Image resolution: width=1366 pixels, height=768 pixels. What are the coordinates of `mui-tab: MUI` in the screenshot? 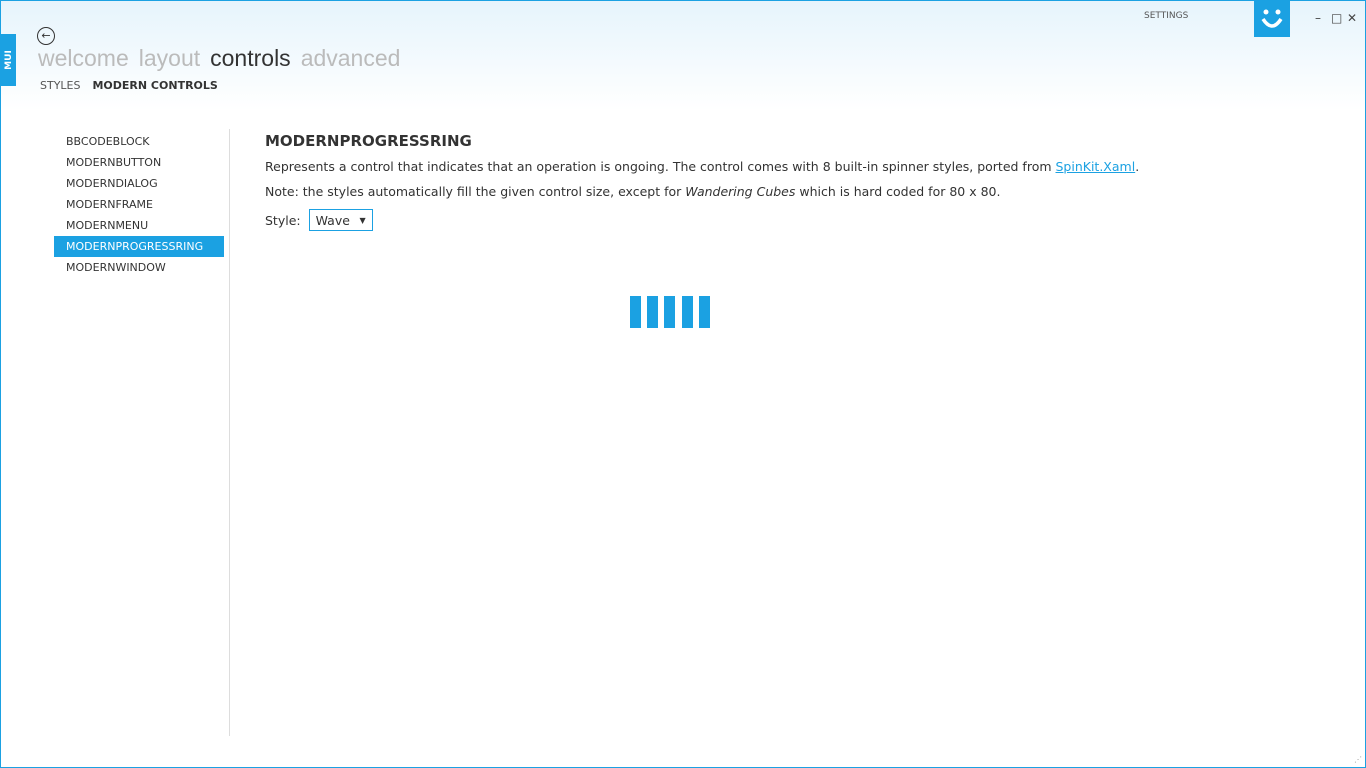 It's located at (8, 60).